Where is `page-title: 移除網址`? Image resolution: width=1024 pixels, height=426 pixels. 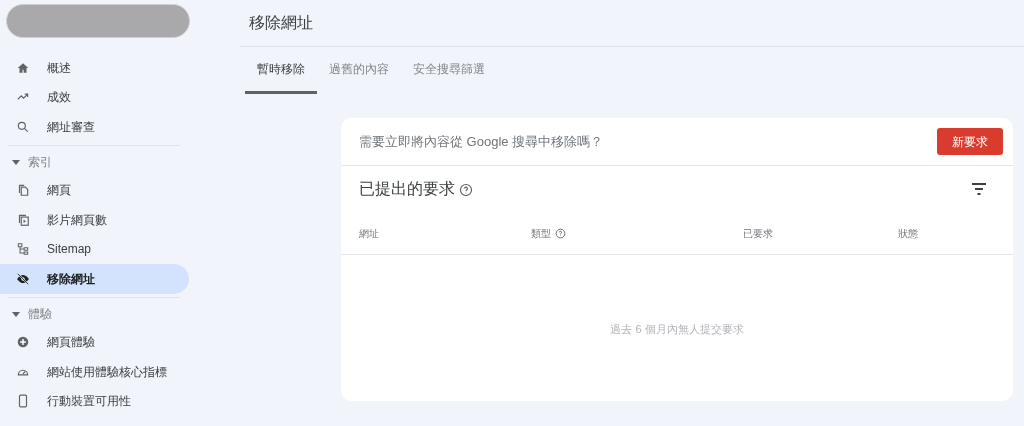
page-title: 移除網址 is located at coordinates (281, 23).